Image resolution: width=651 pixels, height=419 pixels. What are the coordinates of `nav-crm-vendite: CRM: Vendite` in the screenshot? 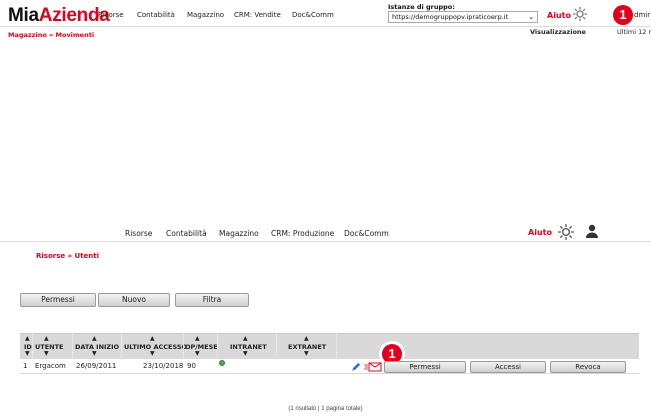 It's located at (257, 15).